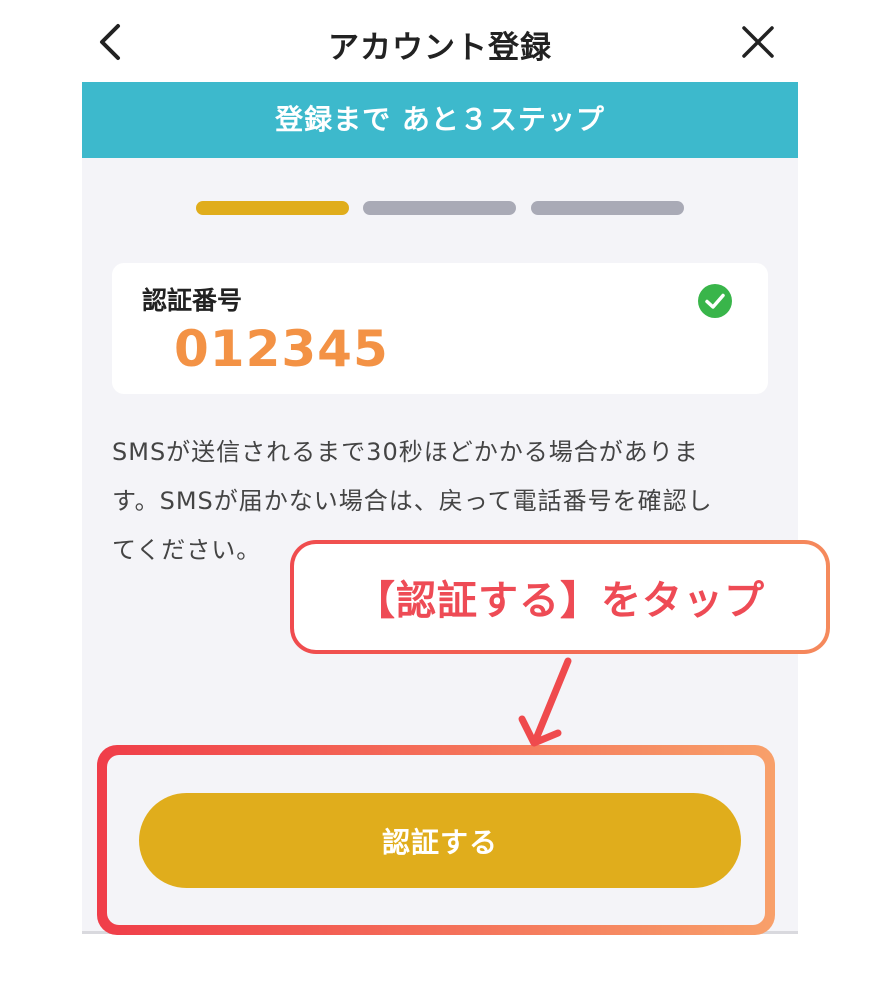  What do you see at coordinates (192, 300) in the screenshot?
I see `code-label: 認証番号` at bounding box center [192, 300].